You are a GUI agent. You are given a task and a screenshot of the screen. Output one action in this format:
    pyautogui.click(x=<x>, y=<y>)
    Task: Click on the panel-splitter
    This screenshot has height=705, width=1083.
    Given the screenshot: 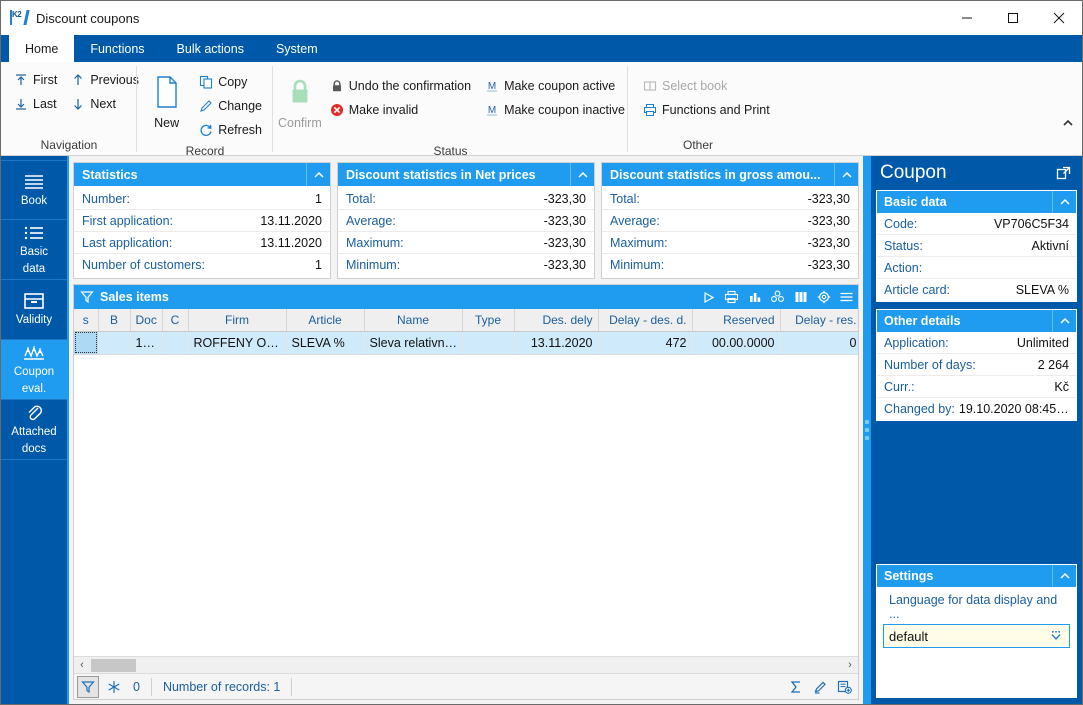 What is the action you would take?
    pyautogui.click(x=867, y=430)
    